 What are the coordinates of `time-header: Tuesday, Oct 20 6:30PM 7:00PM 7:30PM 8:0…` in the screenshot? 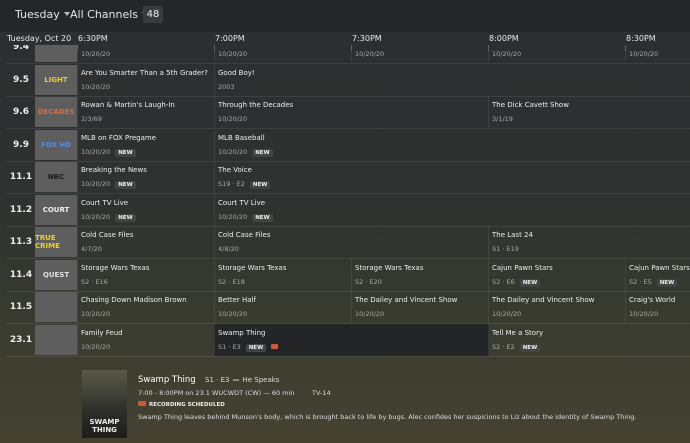 It's located at (345, 39).